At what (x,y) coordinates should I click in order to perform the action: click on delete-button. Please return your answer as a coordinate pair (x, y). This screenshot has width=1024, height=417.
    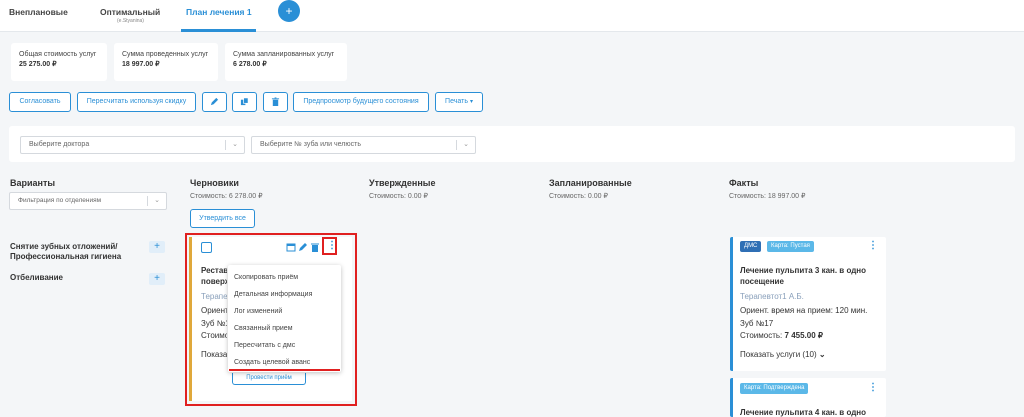
    Looking at the image, I should click on (275, 102).